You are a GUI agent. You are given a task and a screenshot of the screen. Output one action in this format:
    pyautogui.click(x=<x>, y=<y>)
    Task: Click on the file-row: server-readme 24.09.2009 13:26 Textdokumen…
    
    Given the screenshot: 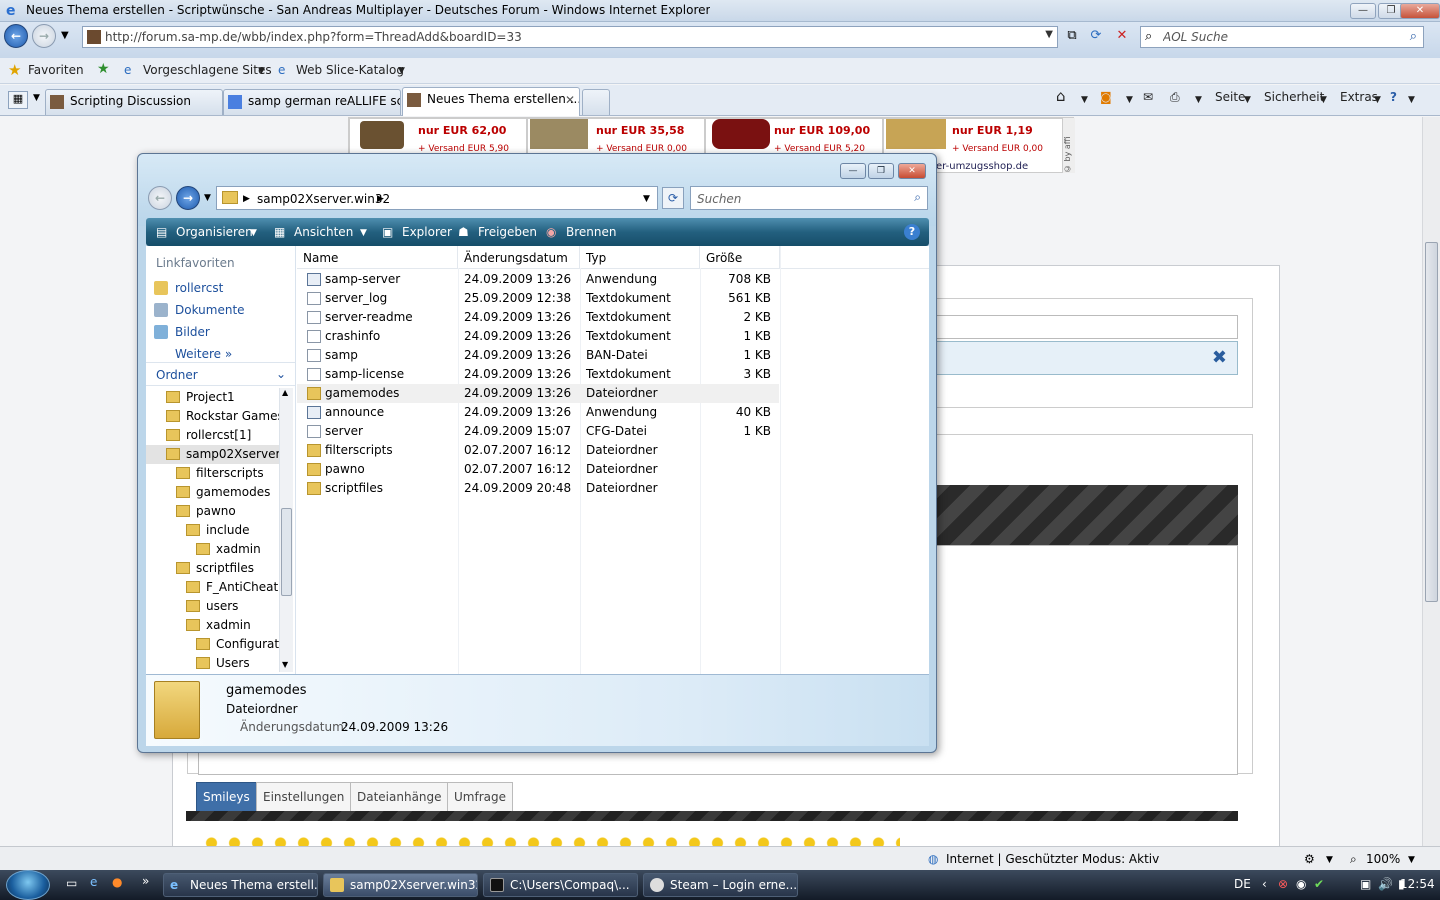 What is the action you would take?
    pyautogui.click(x=538, y=317)
    